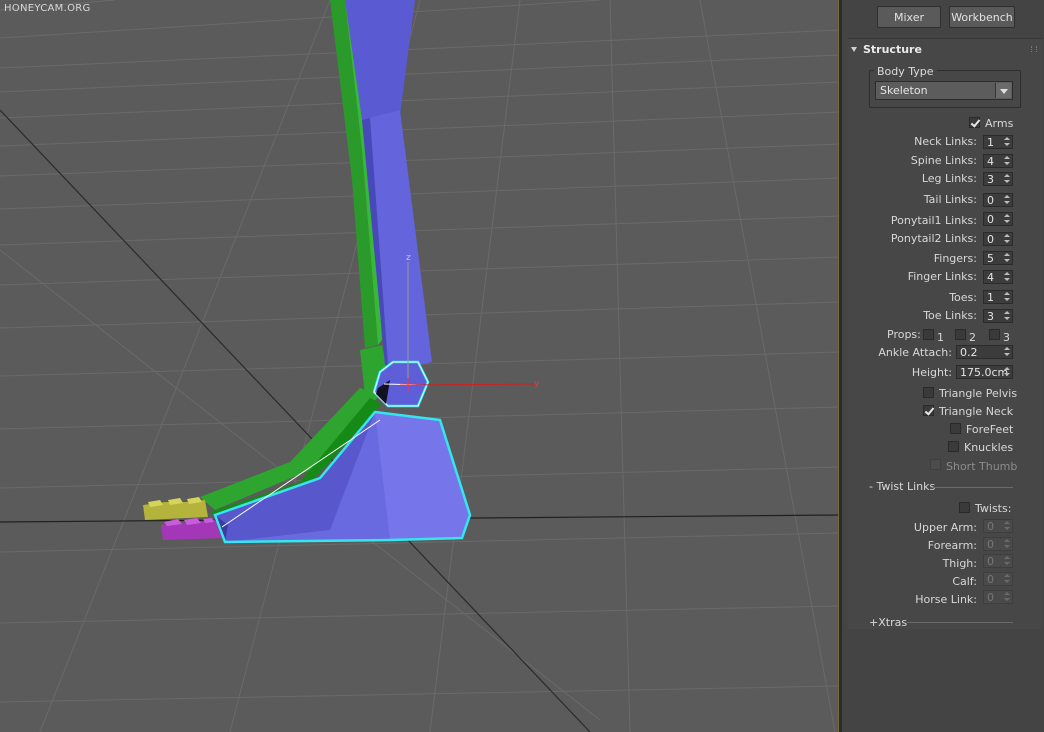 The height and width of the screenshot is (732, 1044). I want to click on twists-checkbox, so click(964, 507).